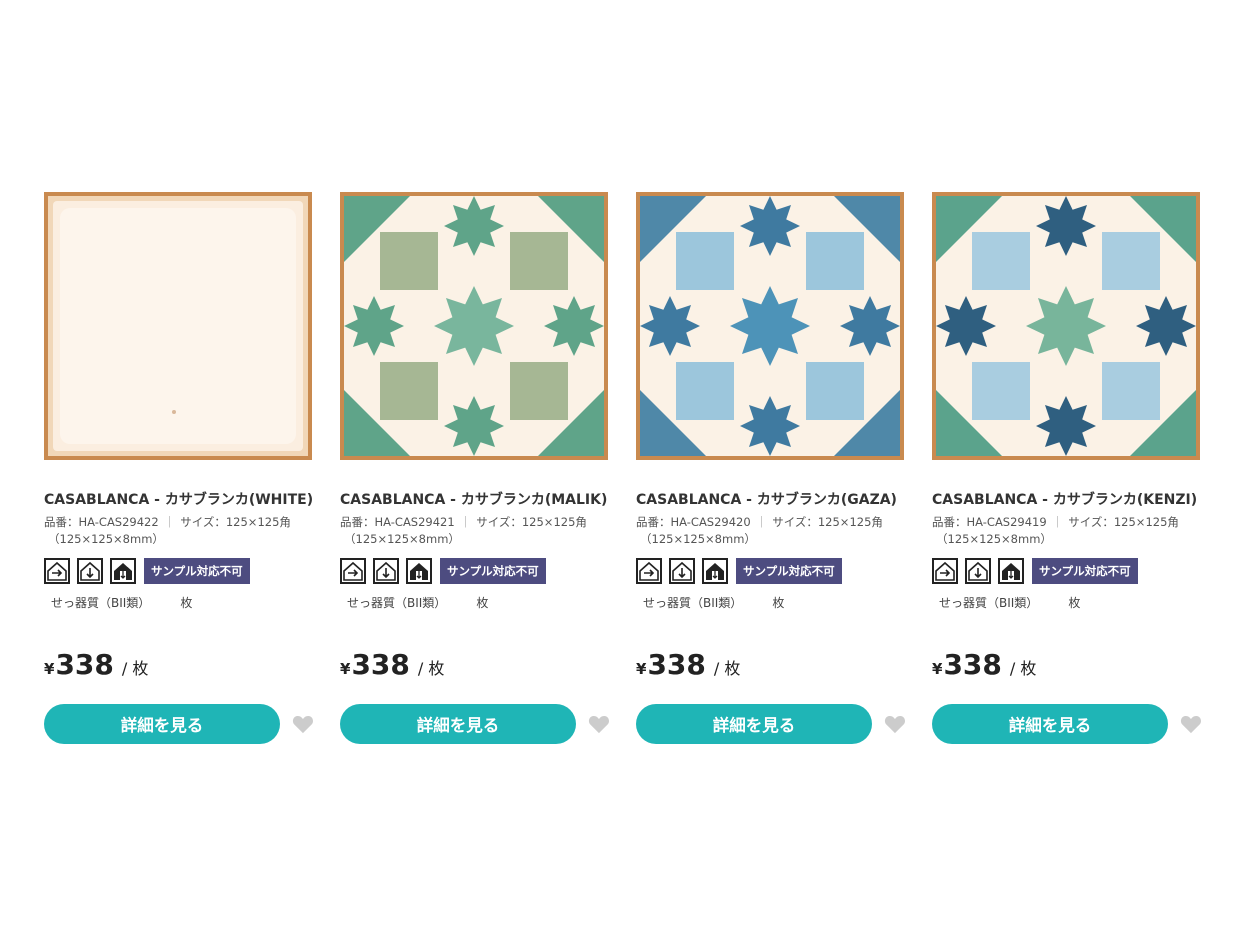  I want to click on product-image-kenzi, so click(1066, 326).